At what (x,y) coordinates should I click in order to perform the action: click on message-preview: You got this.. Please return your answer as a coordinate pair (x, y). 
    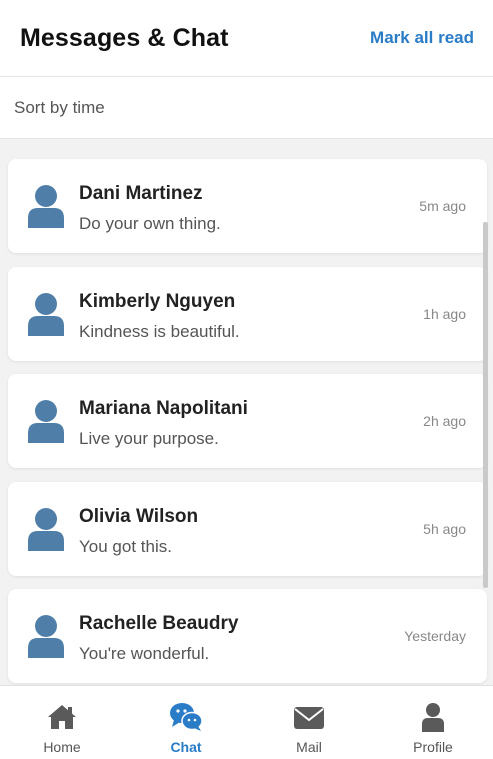
    Looking at the image, I should click on (125, 546).